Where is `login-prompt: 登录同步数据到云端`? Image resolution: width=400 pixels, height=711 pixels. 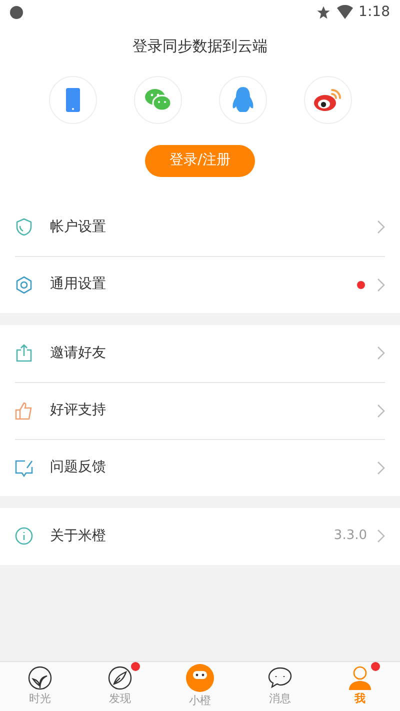 login-prompt: 登录同步数据到云端 is located at coordinates (200, 46).